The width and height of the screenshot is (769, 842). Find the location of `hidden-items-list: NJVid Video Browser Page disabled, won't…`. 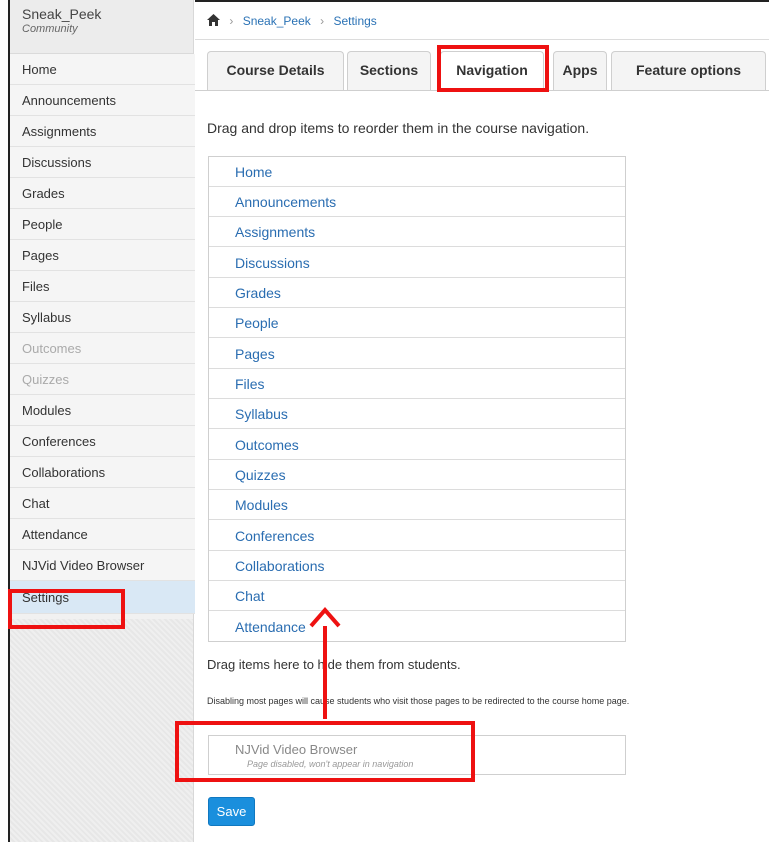

hidden-items-list: NJVid Video Browser Page disabled, won't… is located at coordinates (417, 755).